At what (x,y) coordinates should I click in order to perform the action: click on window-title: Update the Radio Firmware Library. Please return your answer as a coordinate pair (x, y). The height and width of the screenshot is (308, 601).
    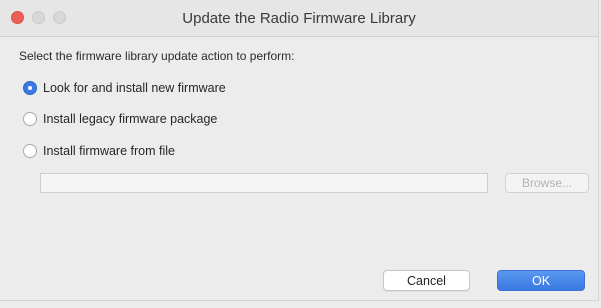
    Looking at the image, I should click on (299, 18).